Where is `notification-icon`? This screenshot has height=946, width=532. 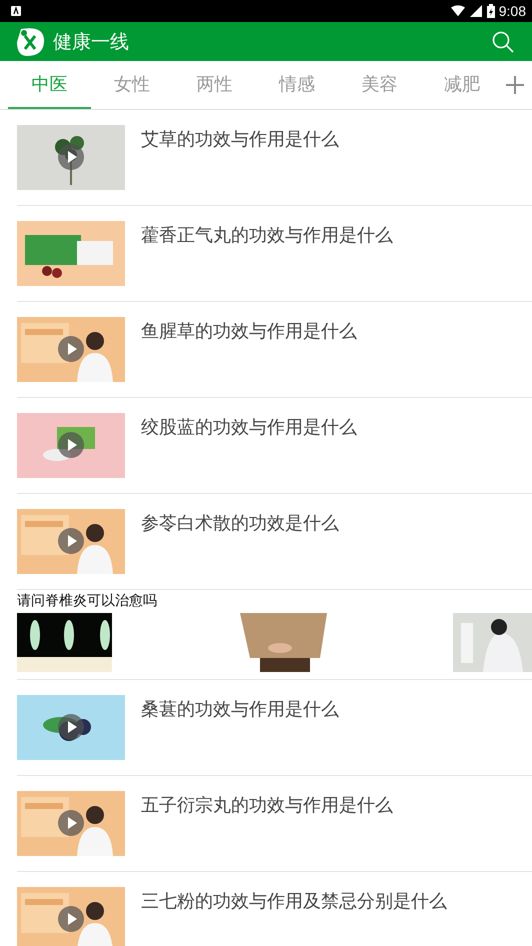 notification-icon is located at coordinates (16, 11).